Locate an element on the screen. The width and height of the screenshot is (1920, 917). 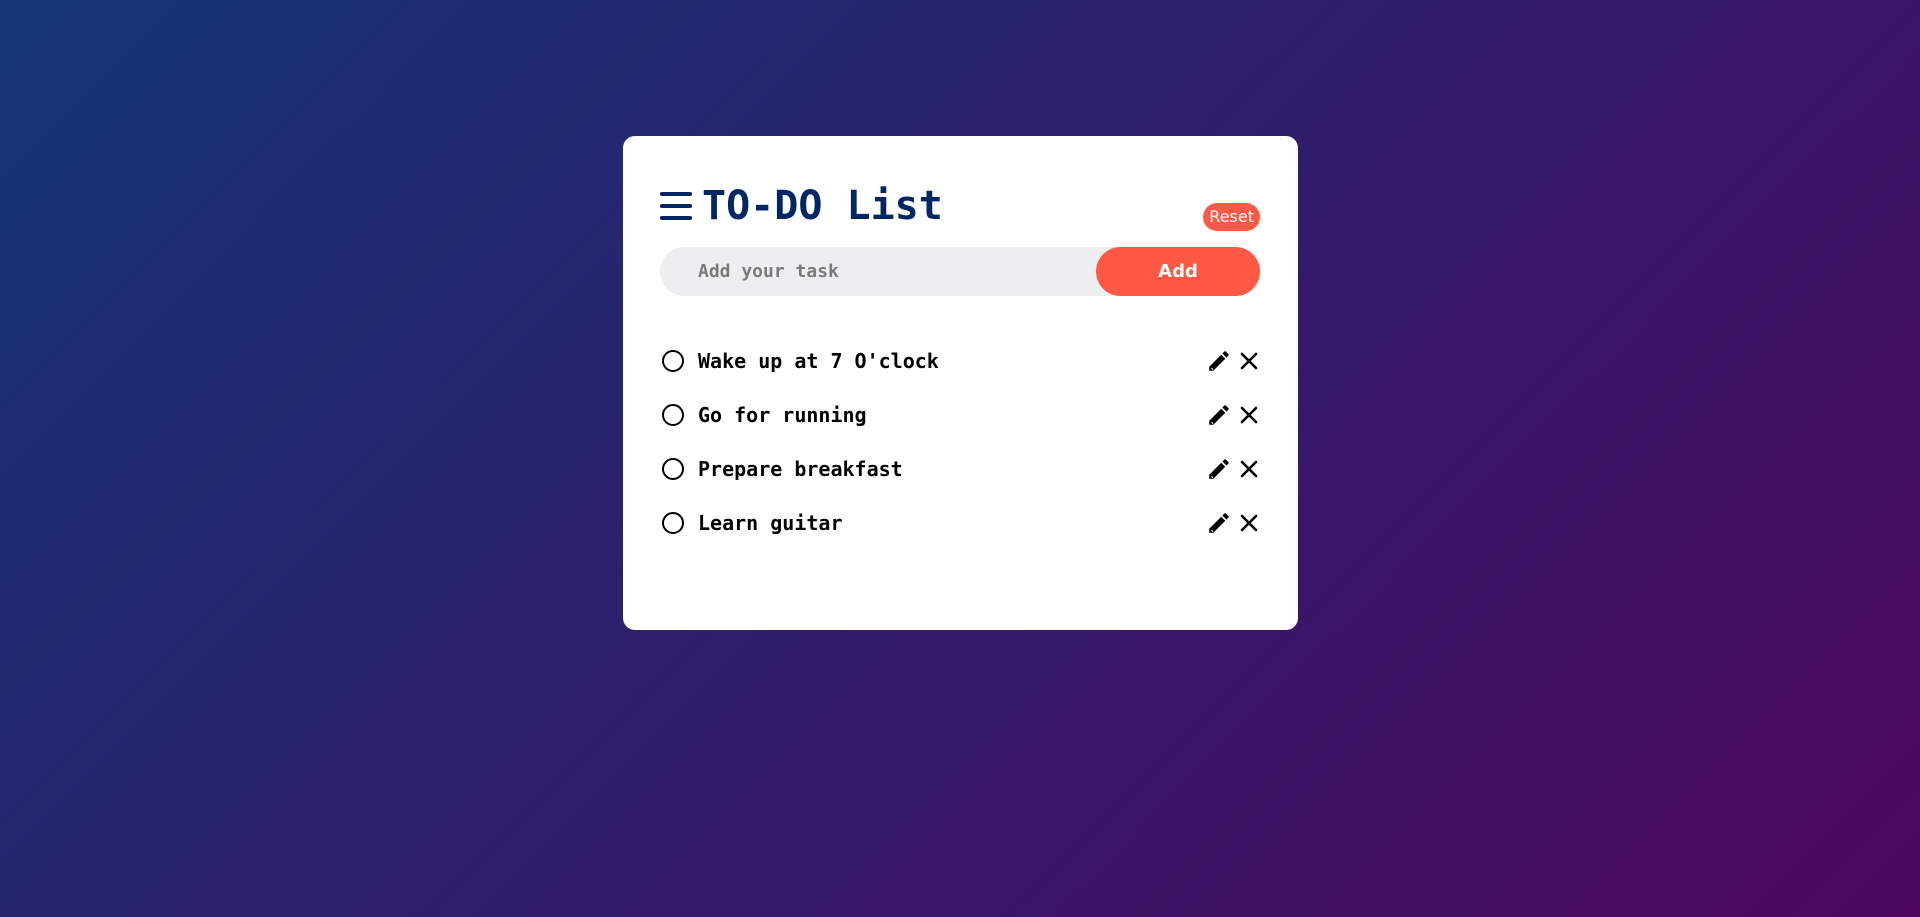
header: TO-DO List is located at coordinates (801, 206).